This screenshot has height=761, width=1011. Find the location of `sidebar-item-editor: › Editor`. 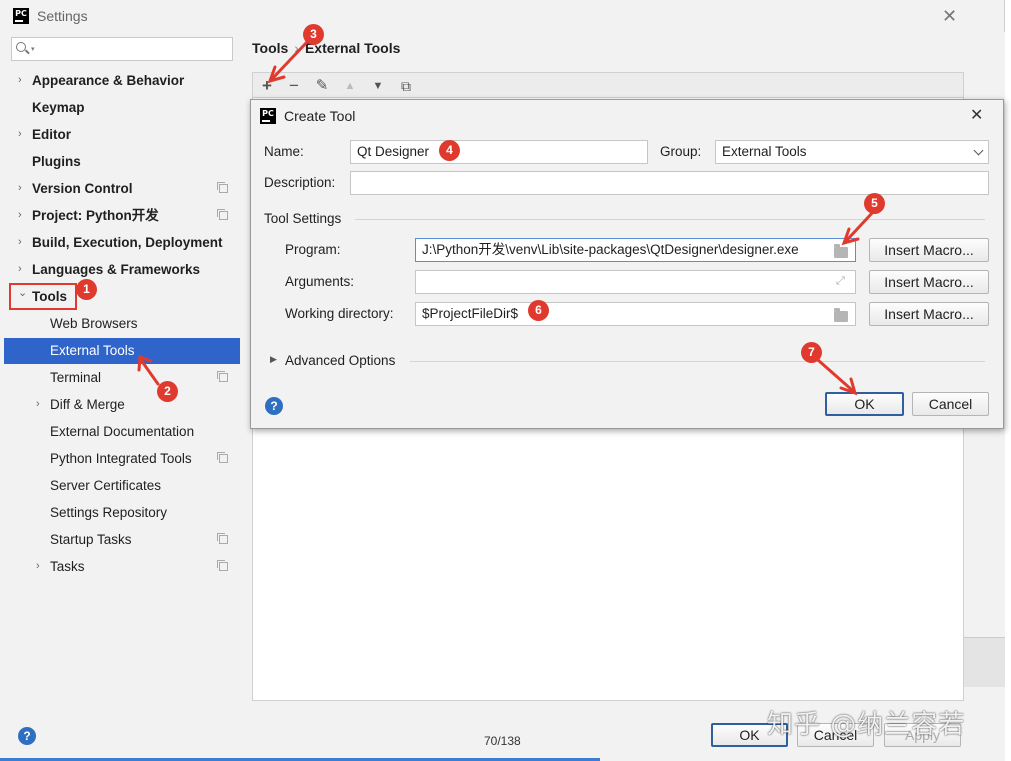

sidebar-item-editor: › Editor is located at coordinates (122, 134).